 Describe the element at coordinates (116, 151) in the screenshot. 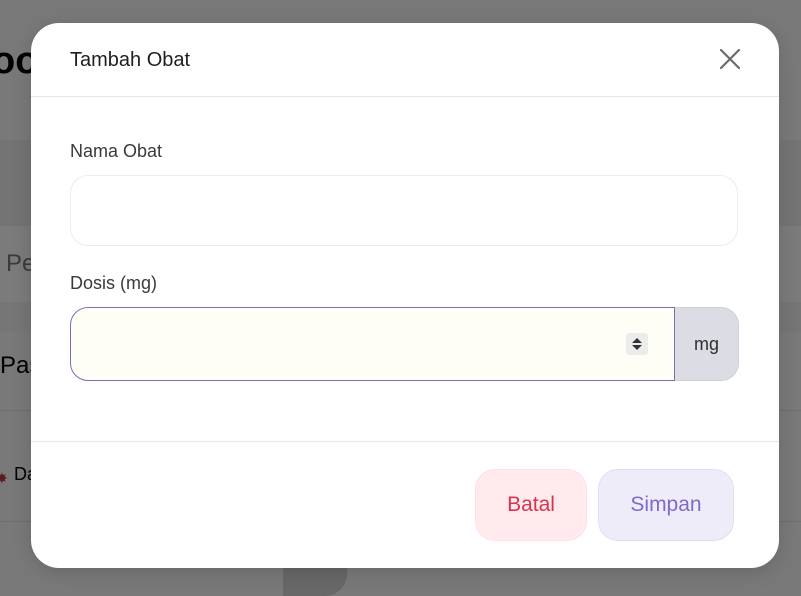

I see `medicine-name-label: Nama Obat` at that location.